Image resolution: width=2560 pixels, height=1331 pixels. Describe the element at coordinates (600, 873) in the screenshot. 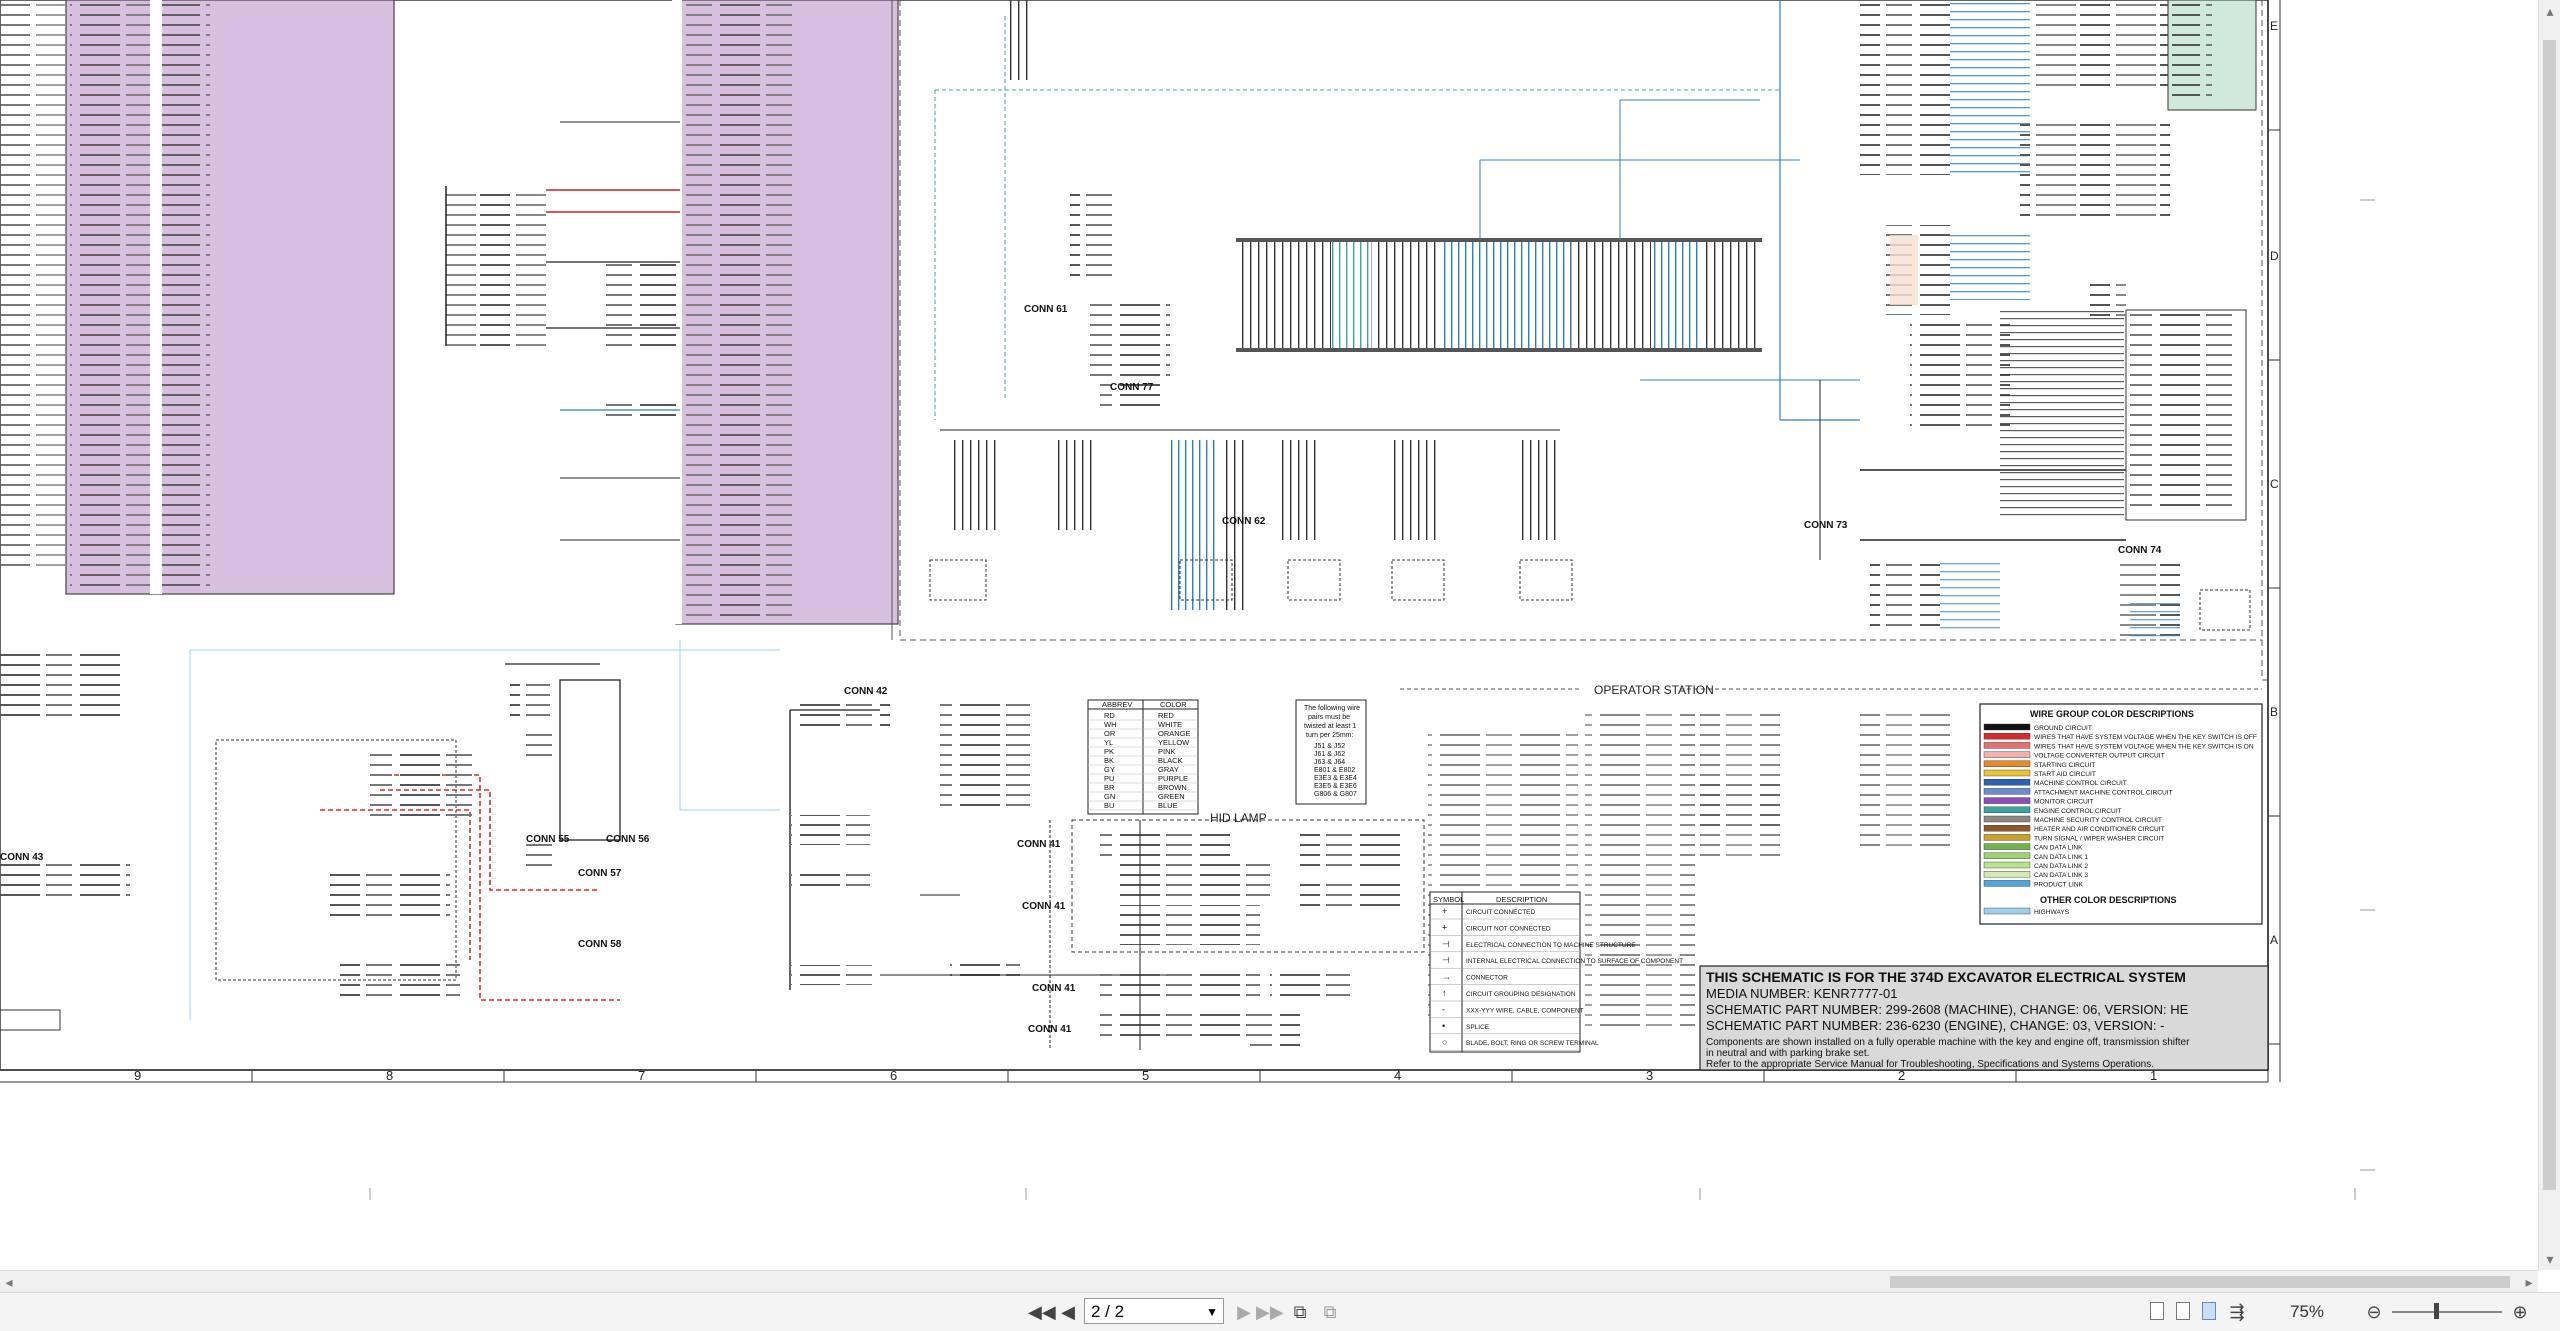

I see `conn-57-label: CONN 57` at that location.